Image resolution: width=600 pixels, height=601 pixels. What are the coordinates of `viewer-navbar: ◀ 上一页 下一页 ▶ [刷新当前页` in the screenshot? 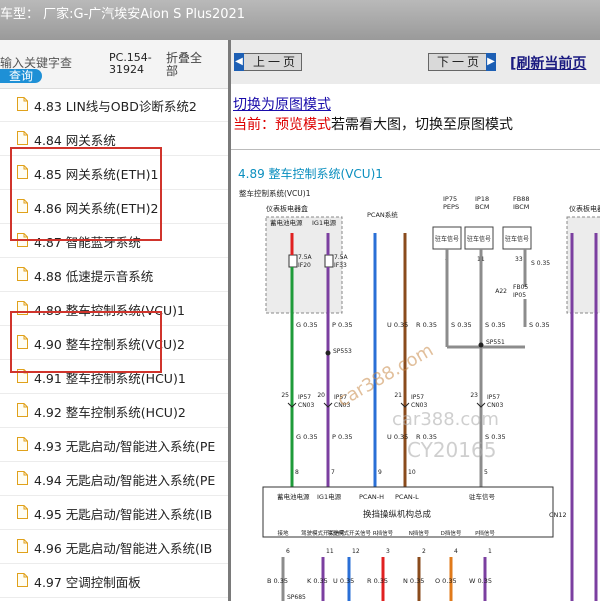 It's located at (415, 62).